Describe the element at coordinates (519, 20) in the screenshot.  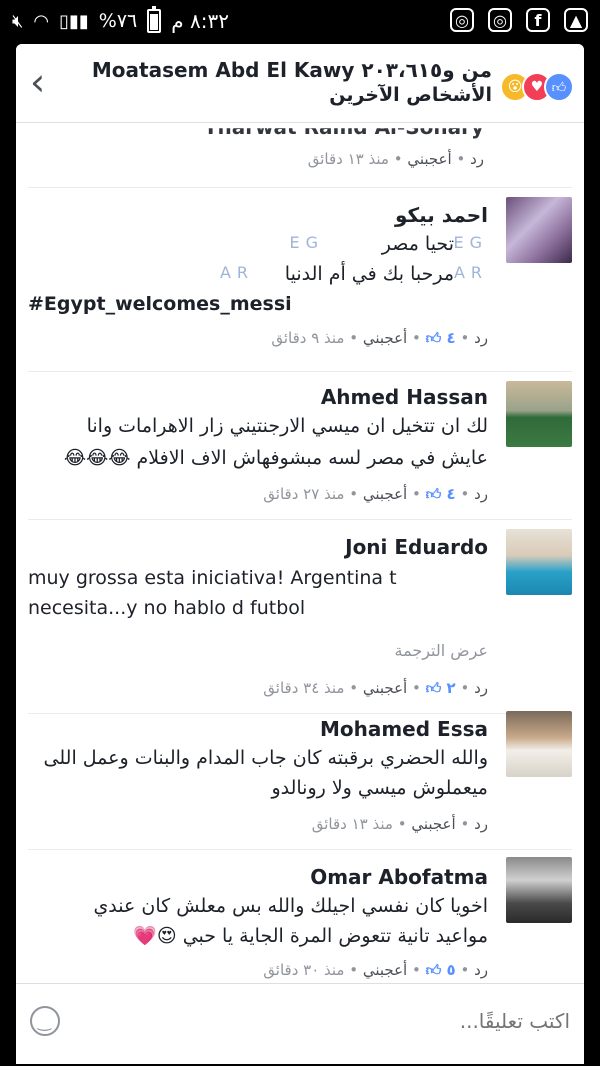
I see `notification-icons: ◎ ◎ f ▲` at that location.